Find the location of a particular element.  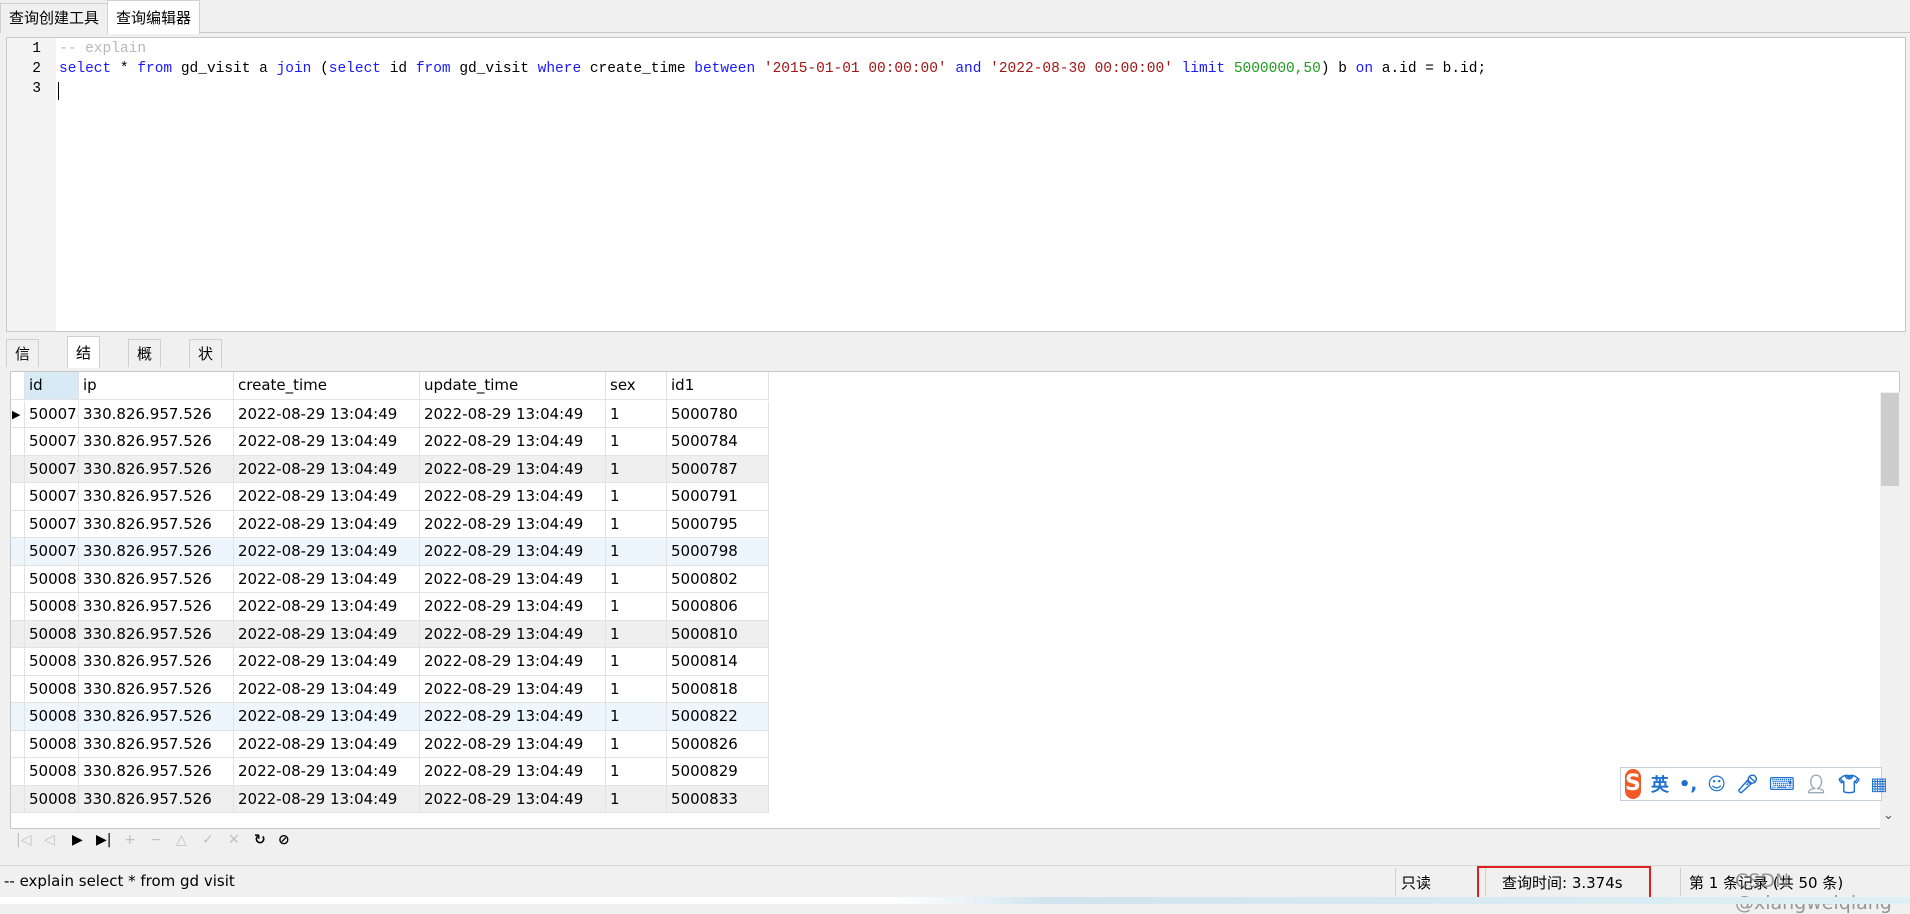

keyboard-icon: ⌨ is located at coordinates (1782, 784).